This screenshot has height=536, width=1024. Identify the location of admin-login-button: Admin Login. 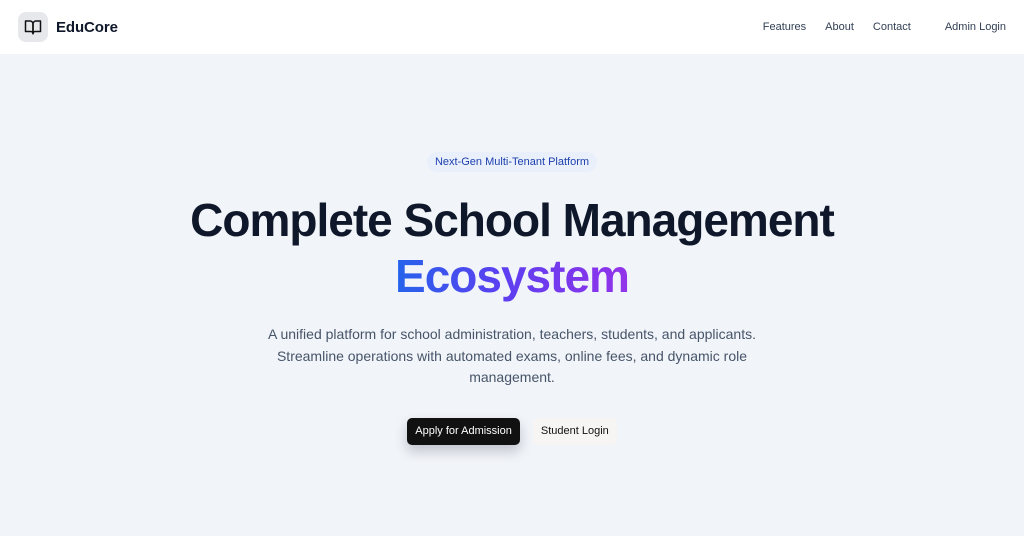
(975, 27).